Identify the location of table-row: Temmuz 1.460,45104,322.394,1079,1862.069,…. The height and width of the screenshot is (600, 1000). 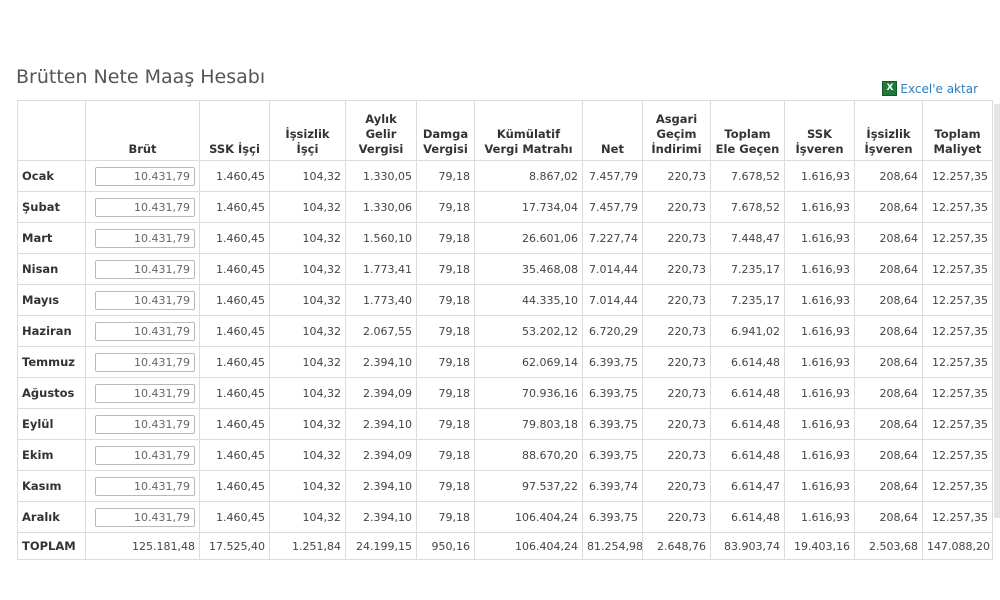
(505, 362).